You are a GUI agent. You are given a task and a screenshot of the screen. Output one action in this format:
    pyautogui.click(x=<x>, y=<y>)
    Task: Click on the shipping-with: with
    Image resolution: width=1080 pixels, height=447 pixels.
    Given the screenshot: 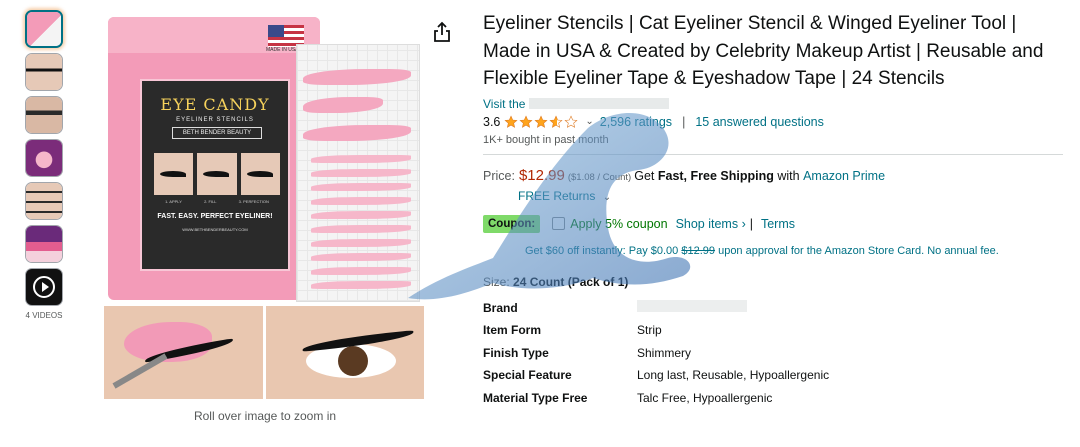 What is the action you would take?
    pyautogui.click(x=788, y=175)
    